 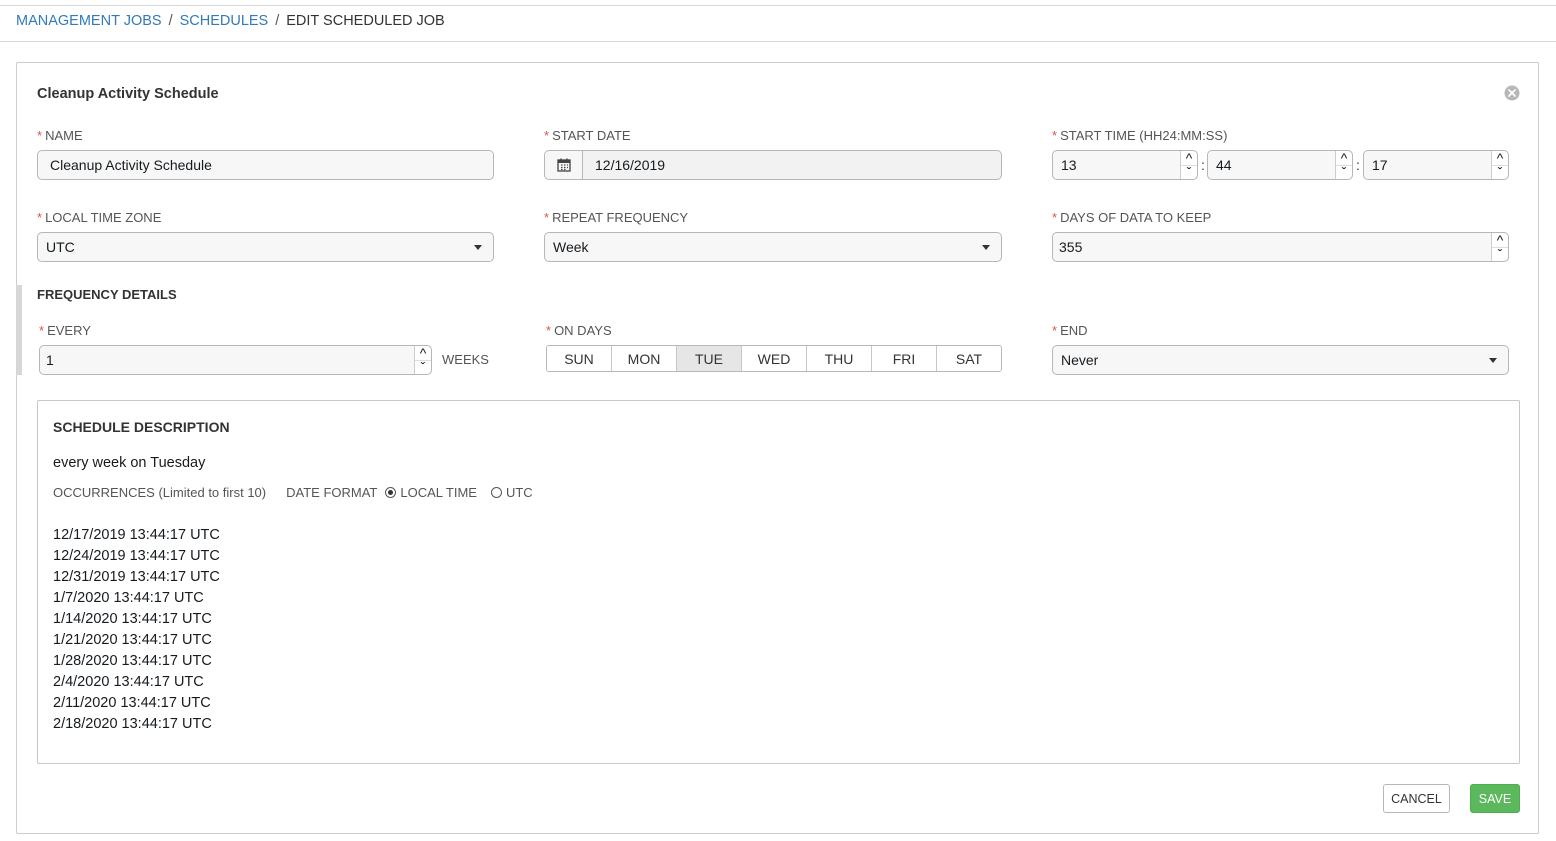 I want to click on on-days-label: * ON DAYS, so click(x=579, y=330).